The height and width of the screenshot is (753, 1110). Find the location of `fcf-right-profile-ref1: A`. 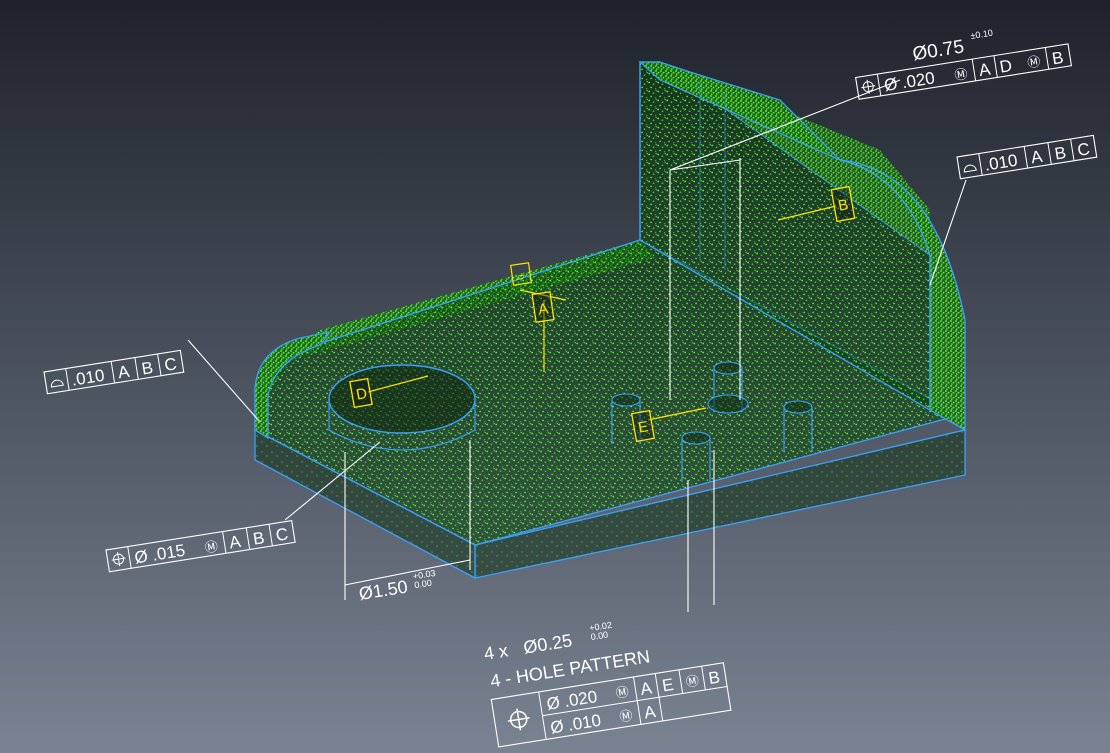

fcf-right-profile-ref1: A is located at coordinates (1037, 157).